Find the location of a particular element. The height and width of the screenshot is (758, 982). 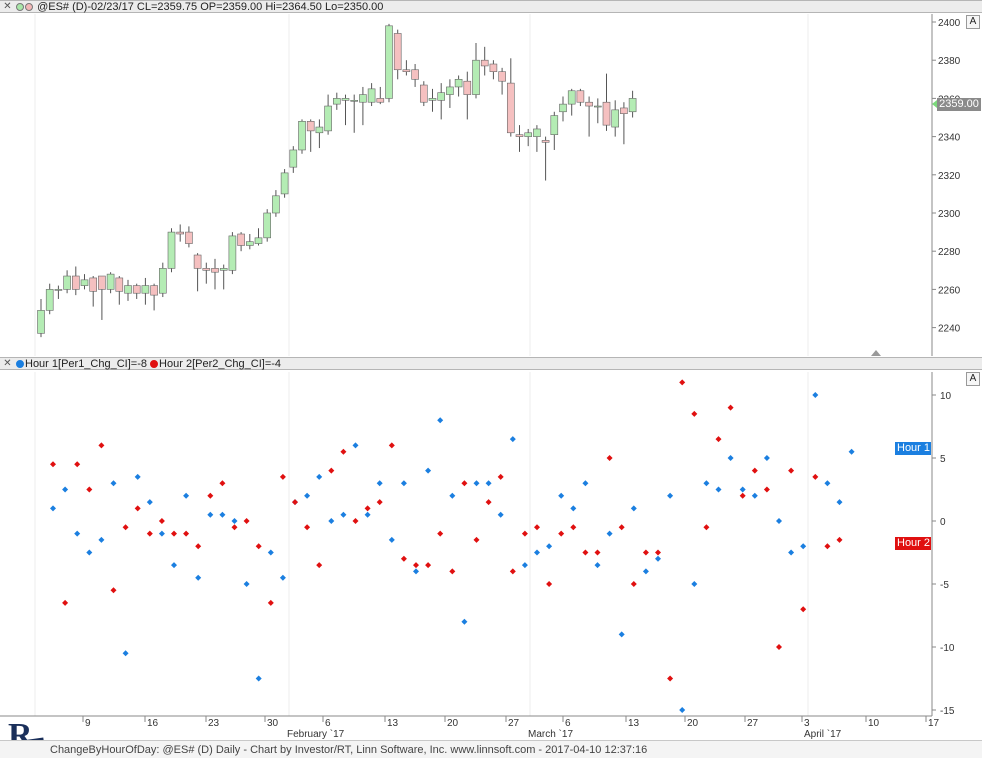

x-tick-label: 9 is located at coordinates (88, 723).